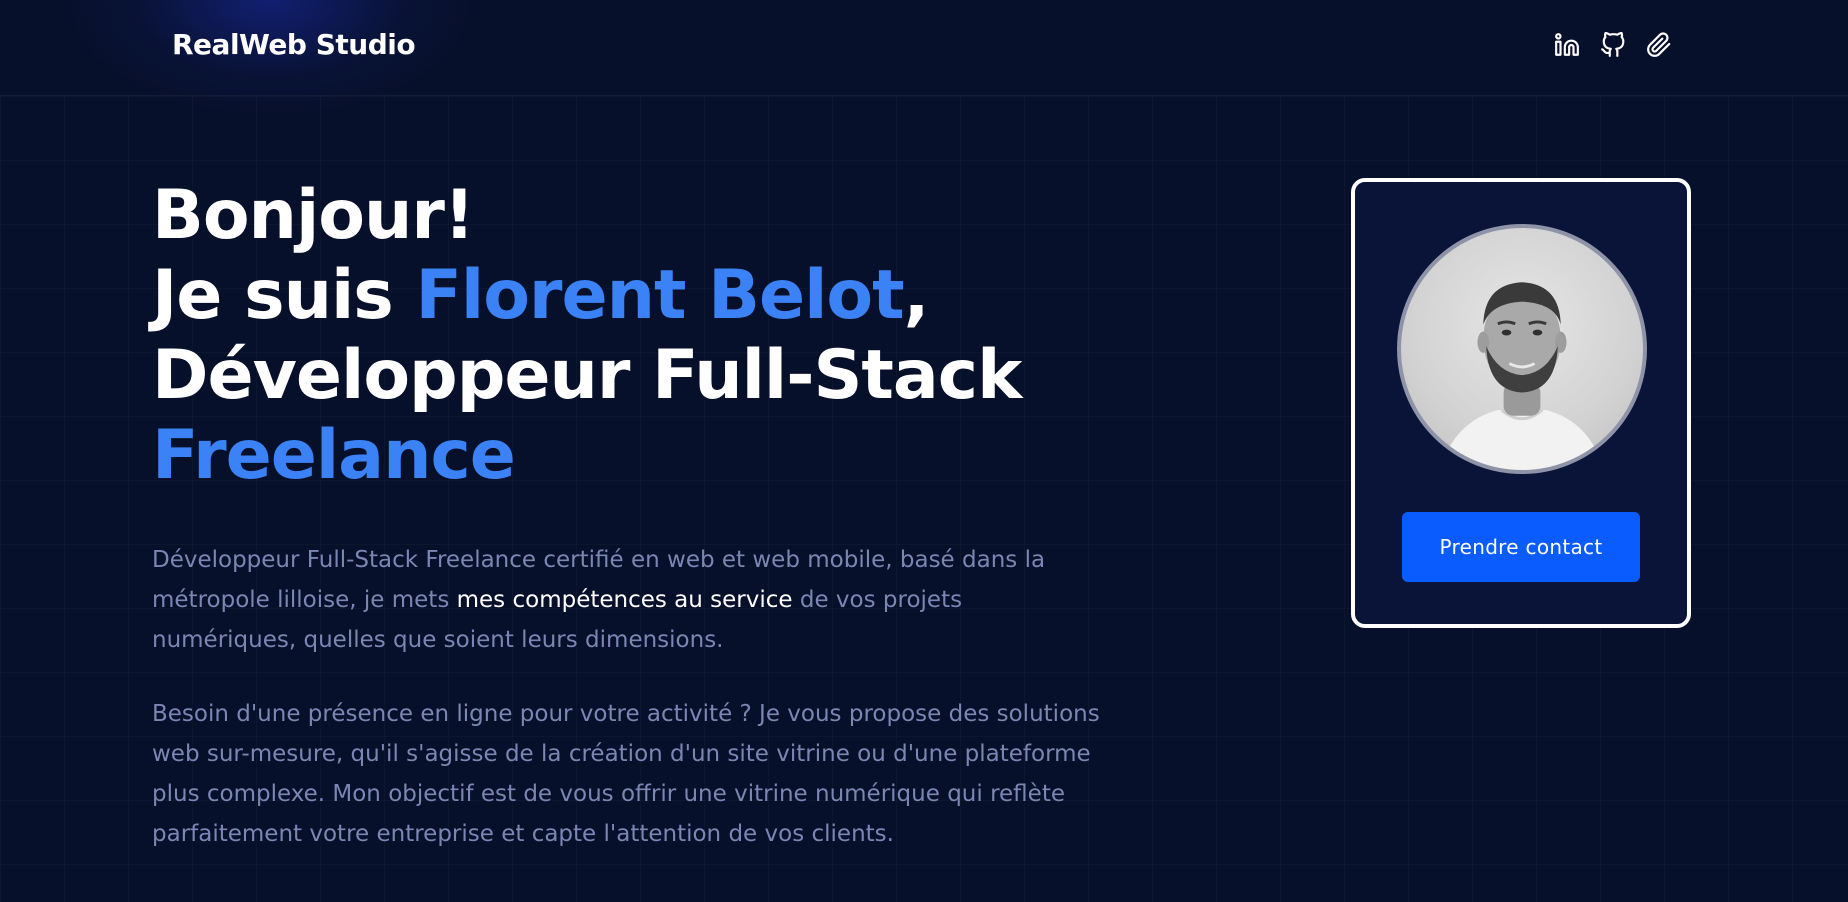 This screenshot has height=902, width=1848. What do you see at coordinates (587, 375) in the screenshot?
I see `hero-role: Développeur Full-Stack` at bounding box center [587, 375].